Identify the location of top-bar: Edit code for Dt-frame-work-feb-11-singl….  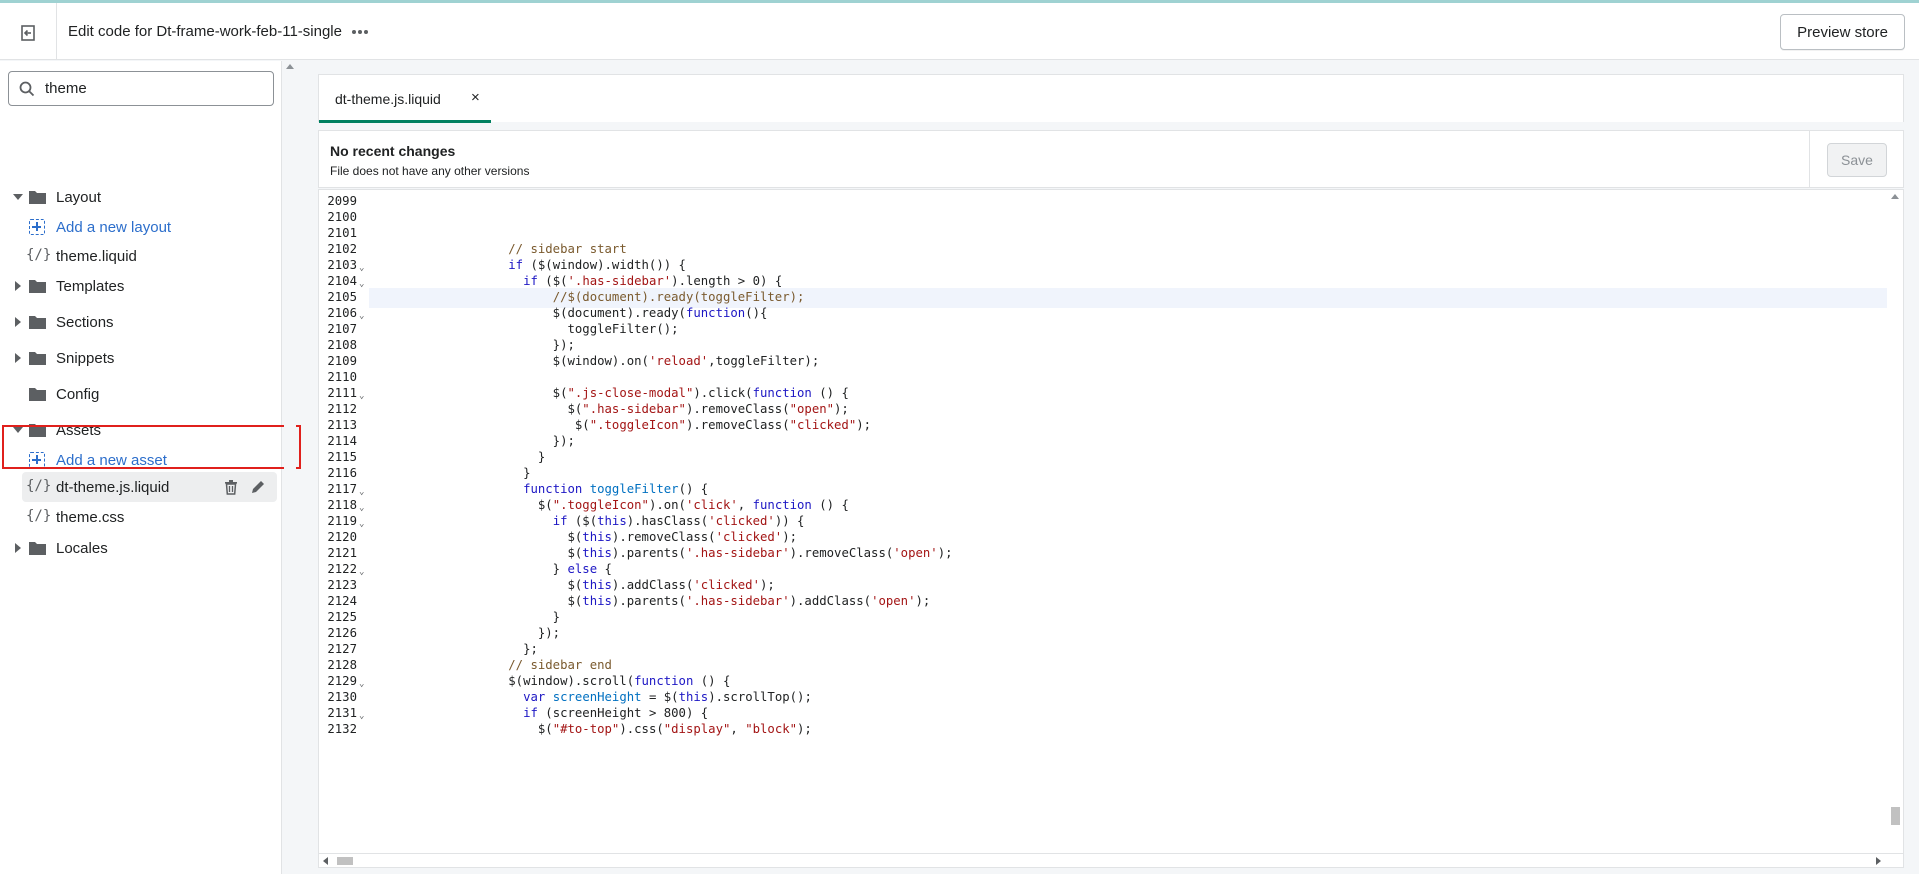
(959, 31).